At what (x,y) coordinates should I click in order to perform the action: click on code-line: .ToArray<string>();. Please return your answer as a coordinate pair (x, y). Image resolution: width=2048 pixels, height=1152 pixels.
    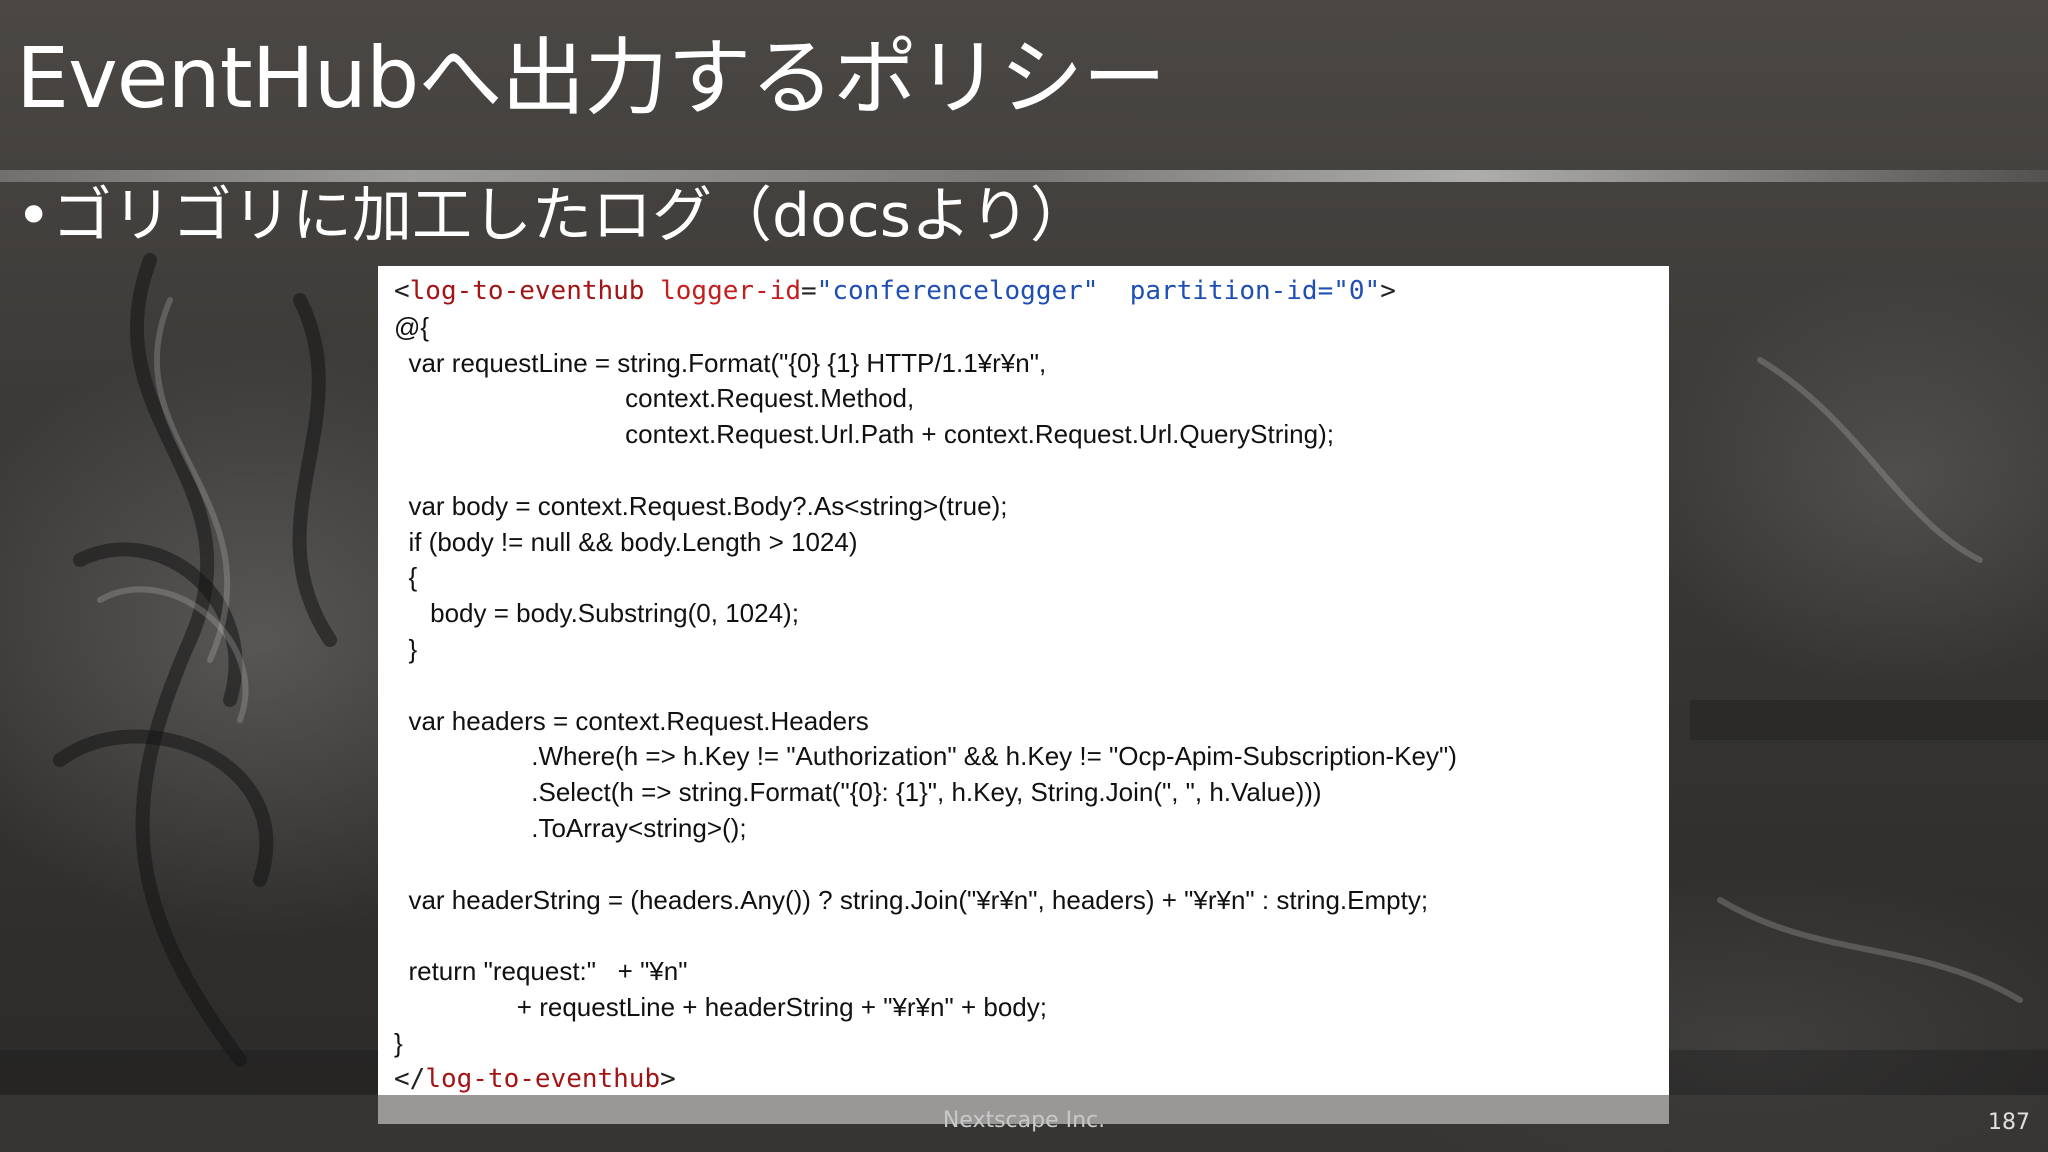
    Looking at the image, I should click on (570, 827).